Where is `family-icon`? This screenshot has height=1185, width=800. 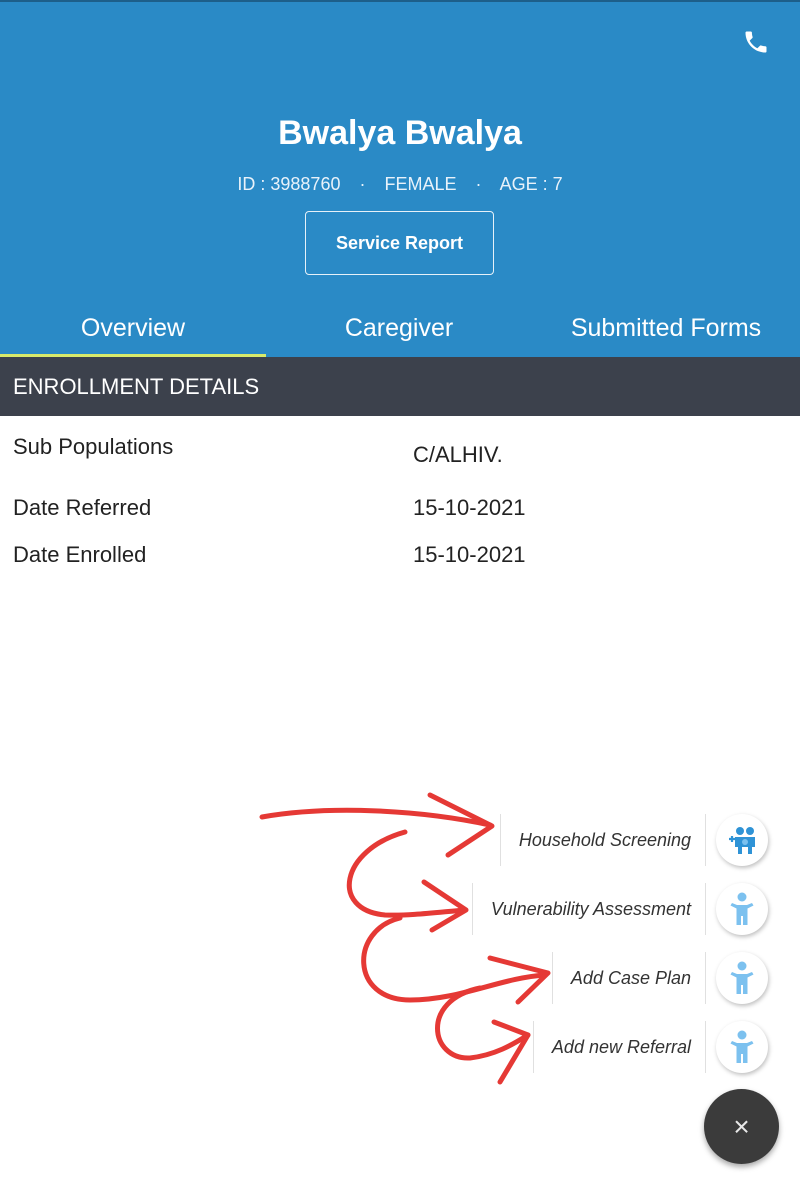 family-icon is located at coordinates (742, 840).